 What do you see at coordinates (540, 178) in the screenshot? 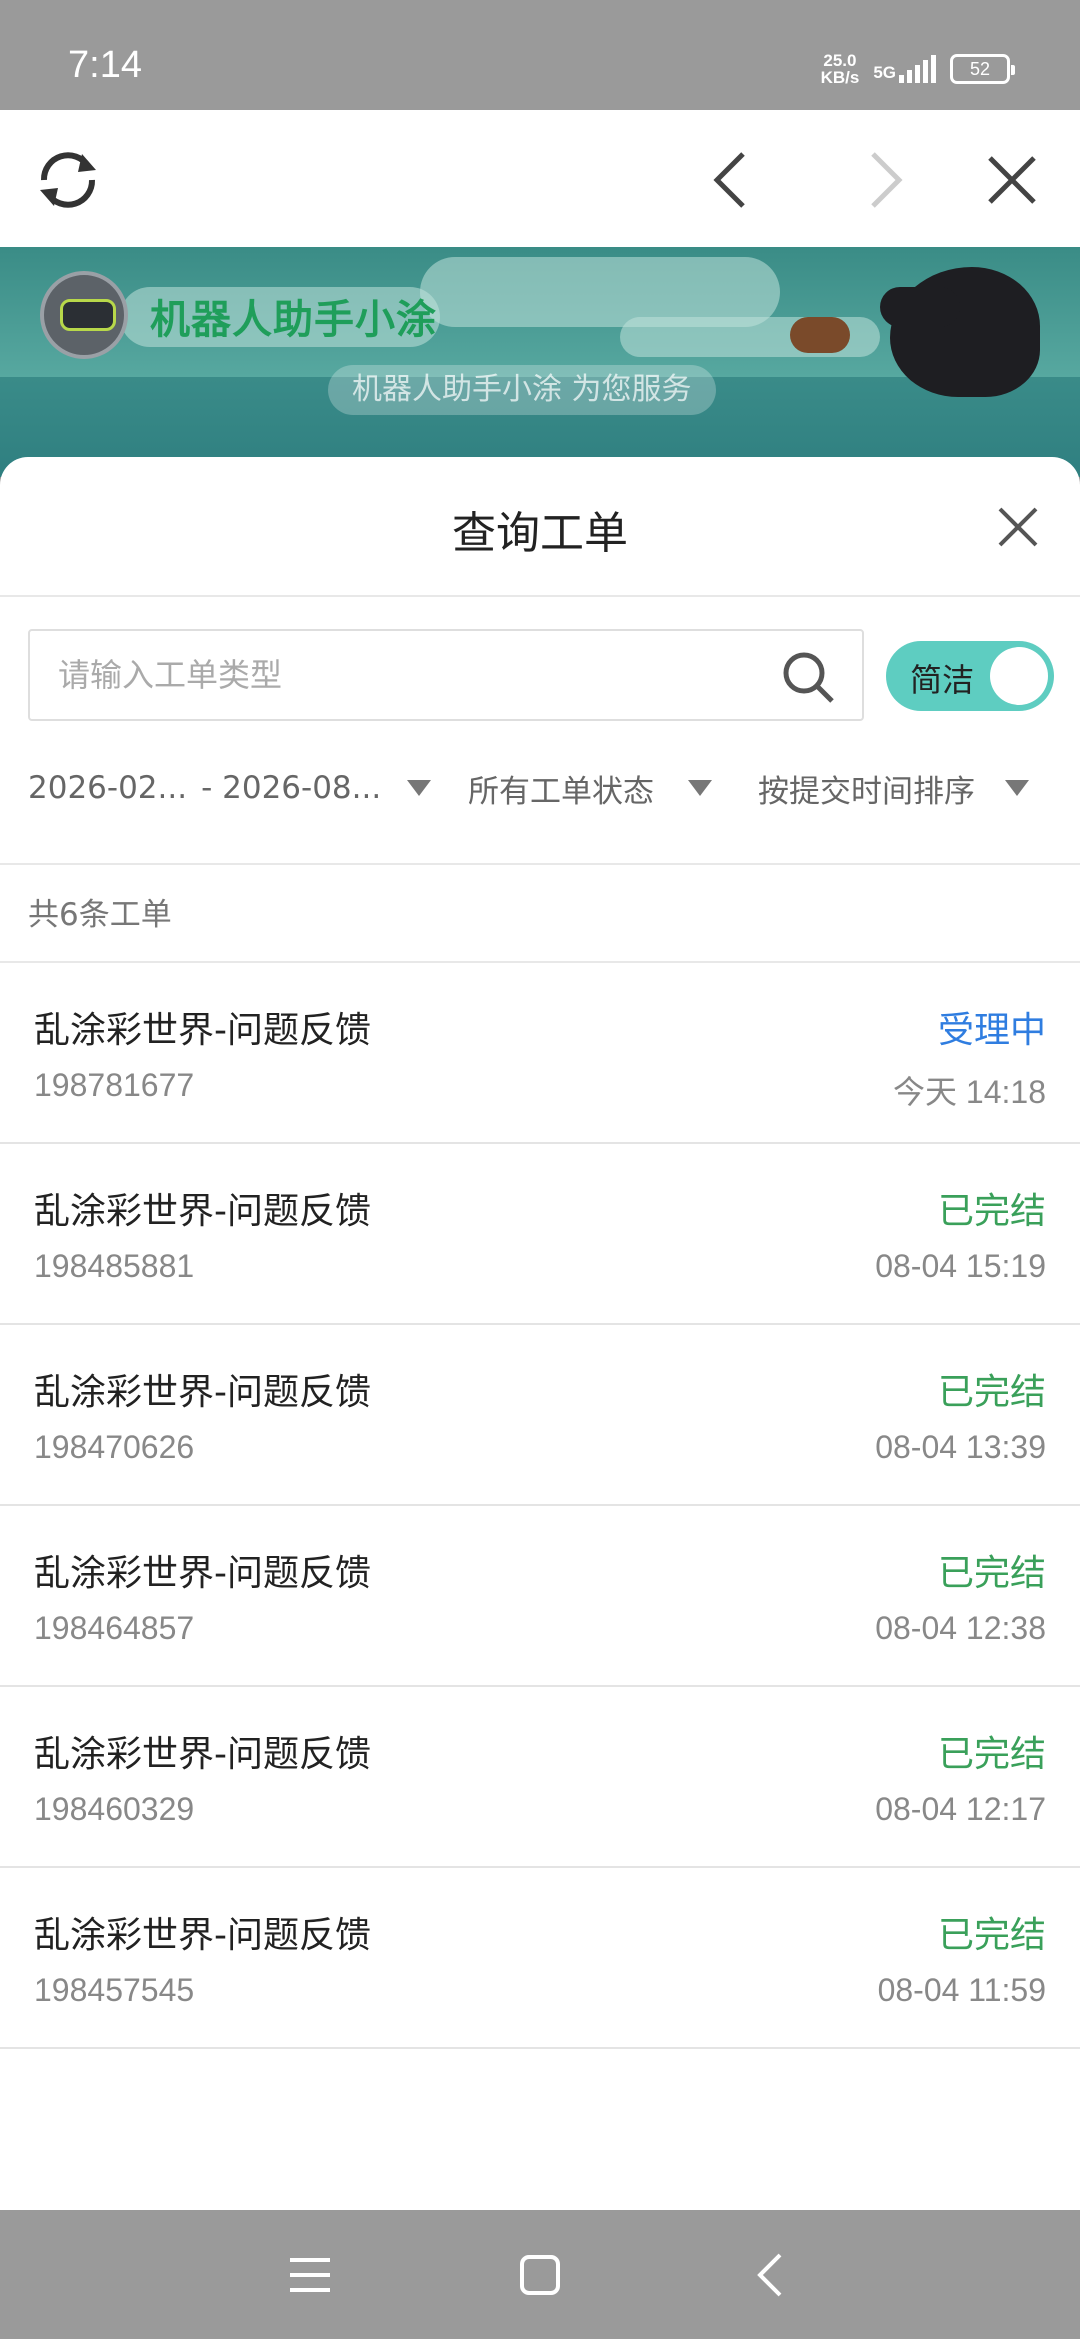
I see `browser-toolbar` at bounding box center [540, 178].